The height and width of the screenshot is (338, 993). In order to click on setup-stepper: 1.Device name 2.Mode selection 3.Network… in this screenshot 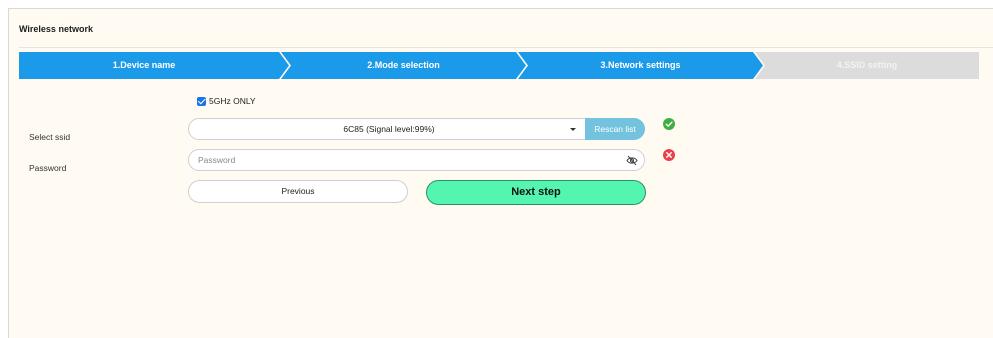, I will do `click(499, 65)`.